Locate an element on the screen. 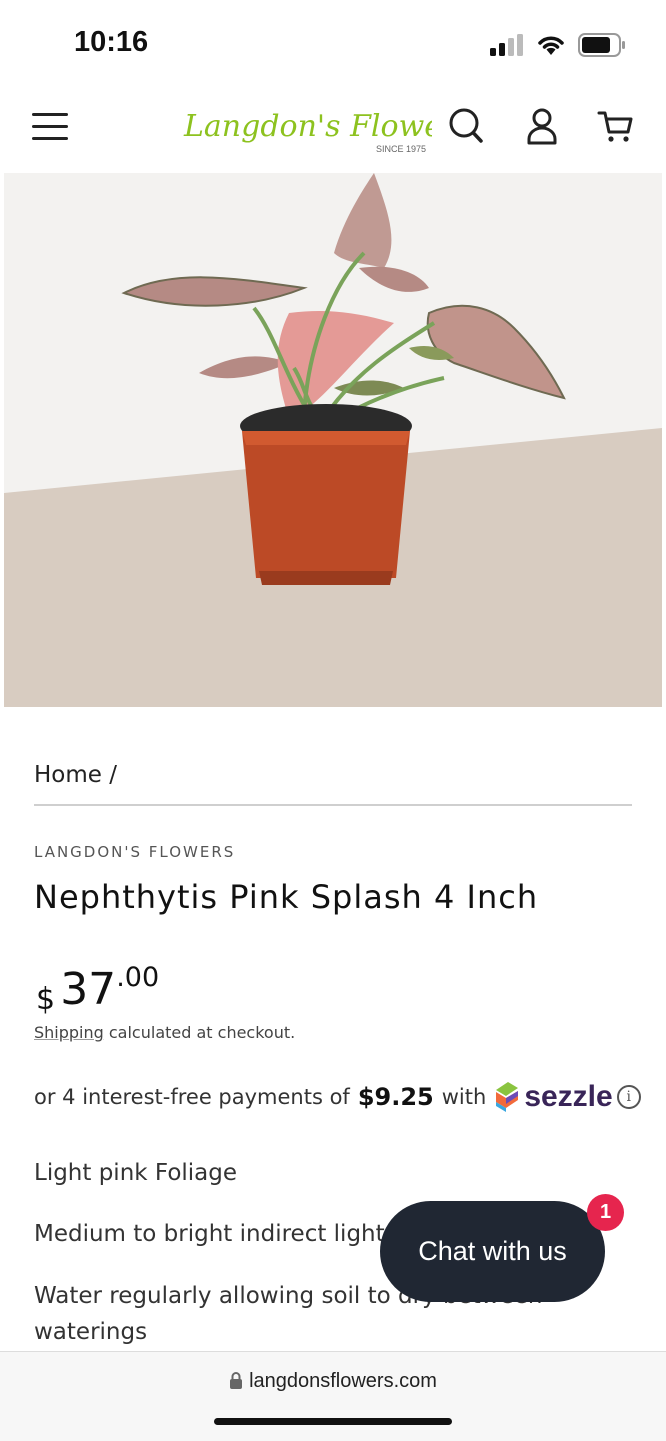 The image size is (666, 1441). price-currency: $ is located at coordinates (46, 999).